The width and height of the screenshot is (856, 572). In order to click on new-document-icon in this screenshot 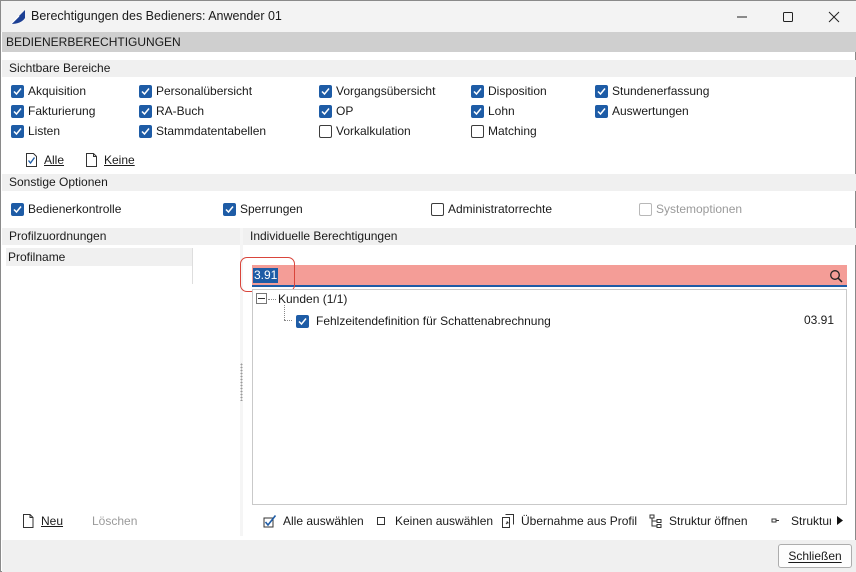, I will do `click(28, 521)`.